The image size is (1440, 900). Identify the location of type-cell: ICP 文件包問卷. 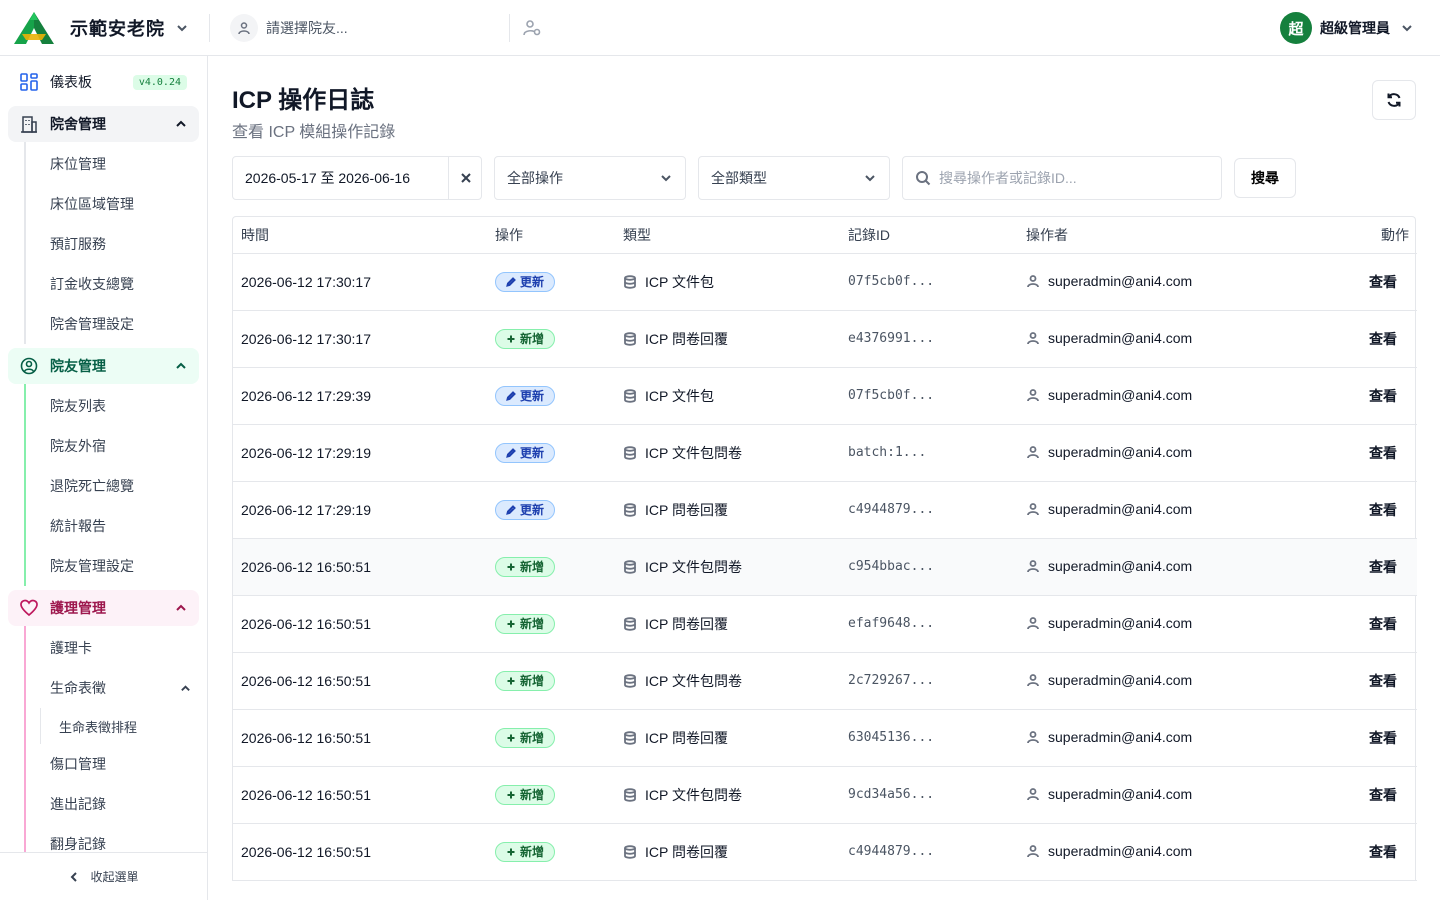
(727, 567).